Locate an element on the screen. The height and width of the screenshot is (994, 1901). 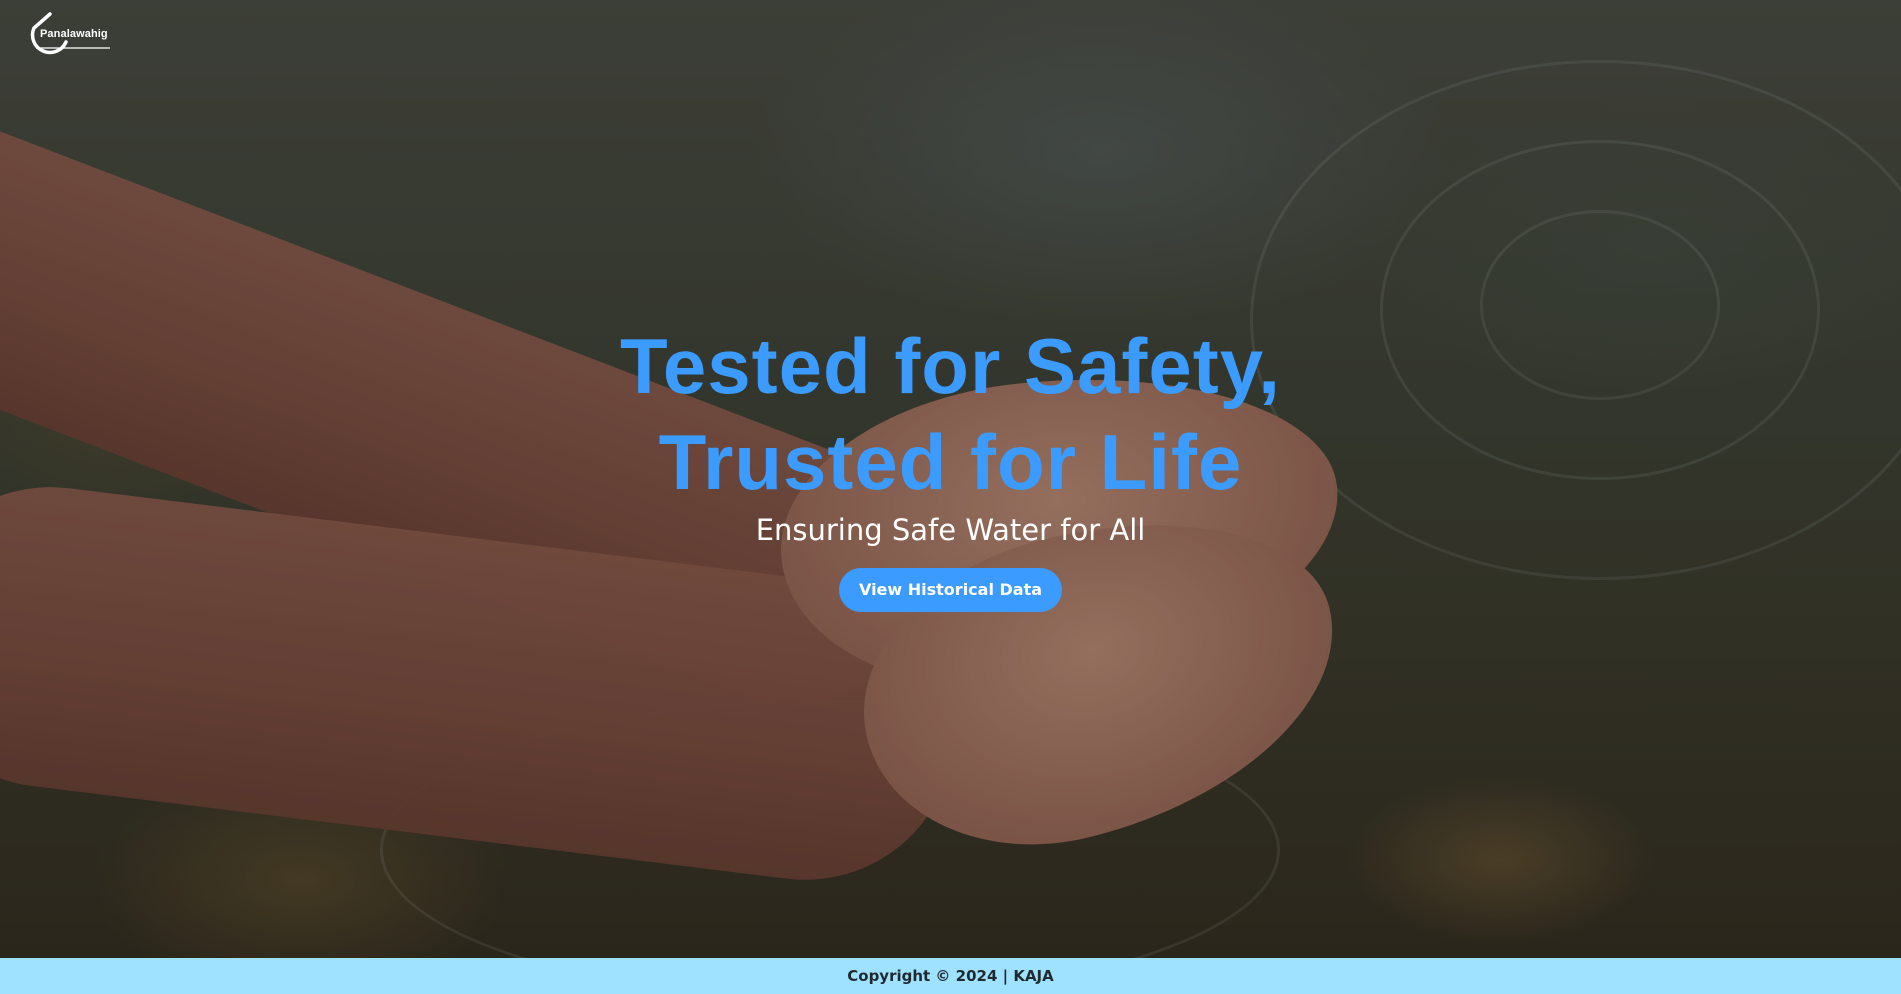
footer: Copyright © 2024 | KAJA is located at coordinates (950, 976).